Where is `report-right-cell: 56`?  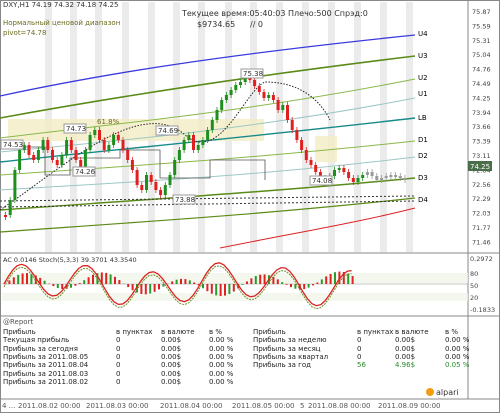
report-right-cell: 56 is located at coordinates (361, 365).